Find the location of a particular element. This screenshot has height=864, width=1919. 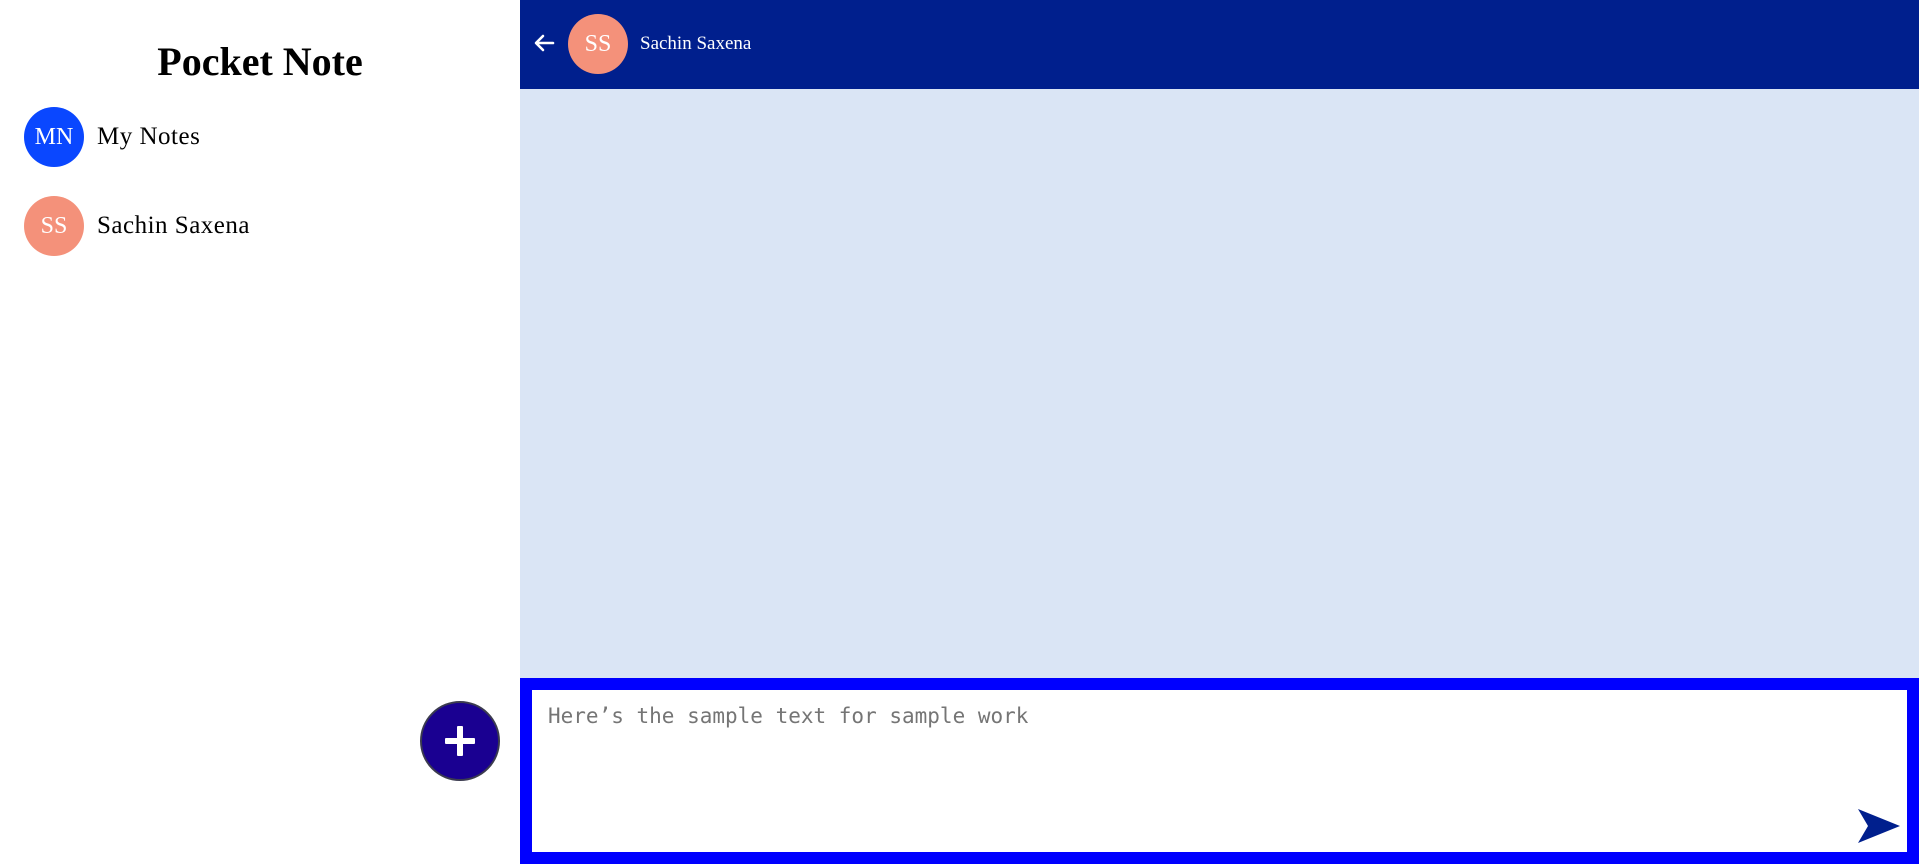

app-title: Pocket Note is located at coordinates (260, 61).